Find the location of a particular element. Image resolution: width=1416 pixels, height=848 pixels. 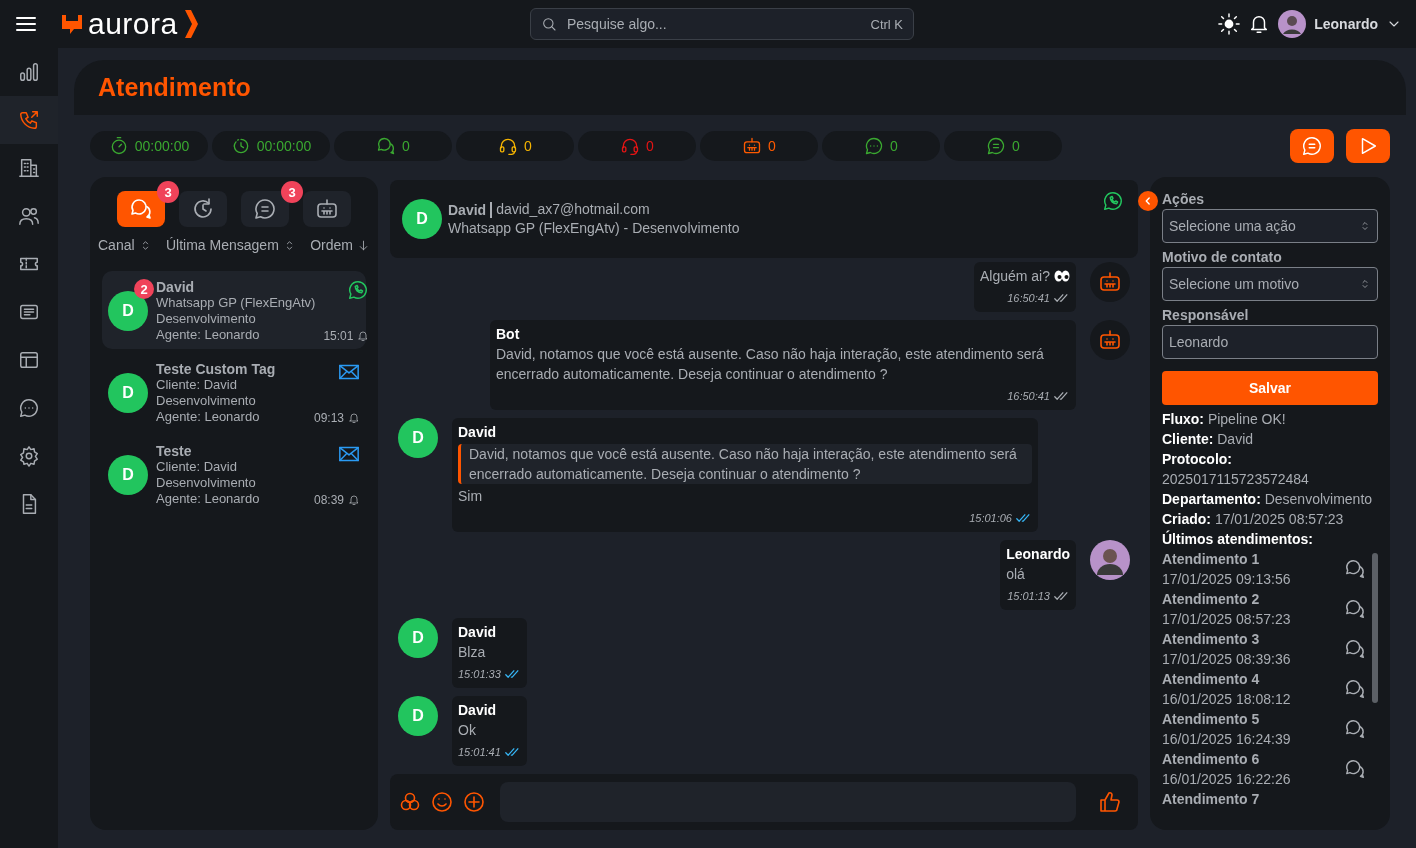

message-sender: Leonardo is located at coordinates (1038, 554).